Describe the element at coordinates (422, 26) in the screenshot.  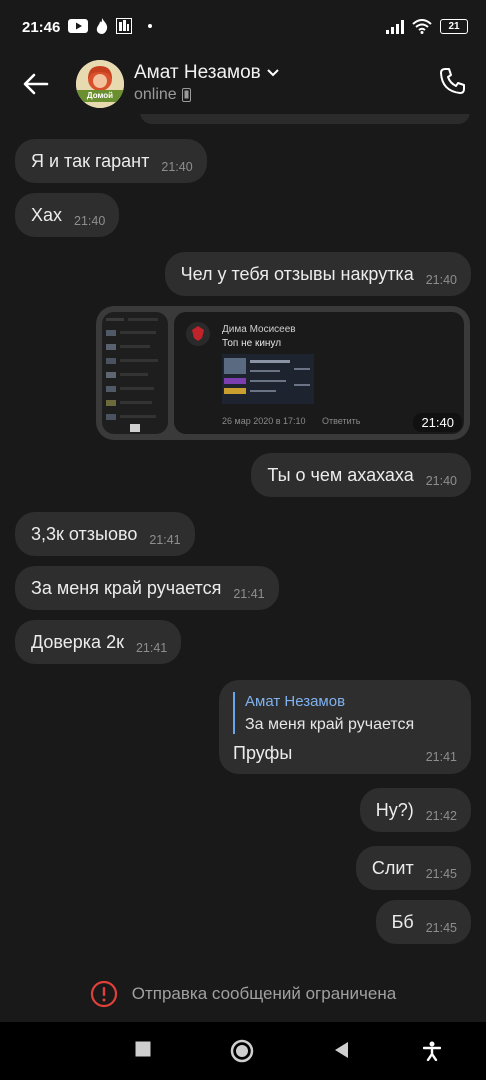
I see `wifi-icon` at that location.